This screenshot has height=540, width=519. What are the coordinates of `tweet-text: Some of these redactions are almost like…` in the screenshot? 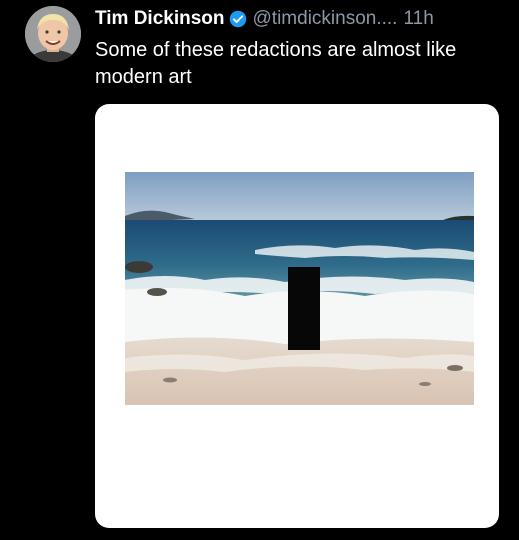 It's located at (276, 63).